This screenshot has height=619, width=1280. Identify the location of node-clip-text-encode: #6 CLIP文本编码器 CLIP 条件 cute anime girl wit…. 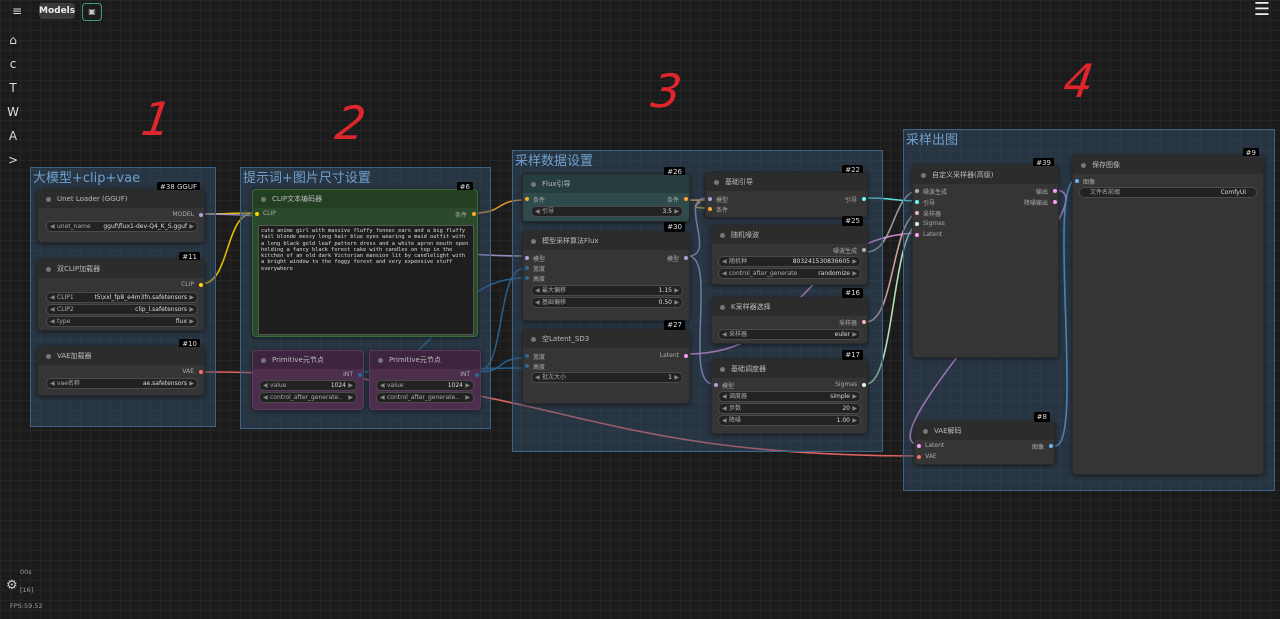
(365, 259).